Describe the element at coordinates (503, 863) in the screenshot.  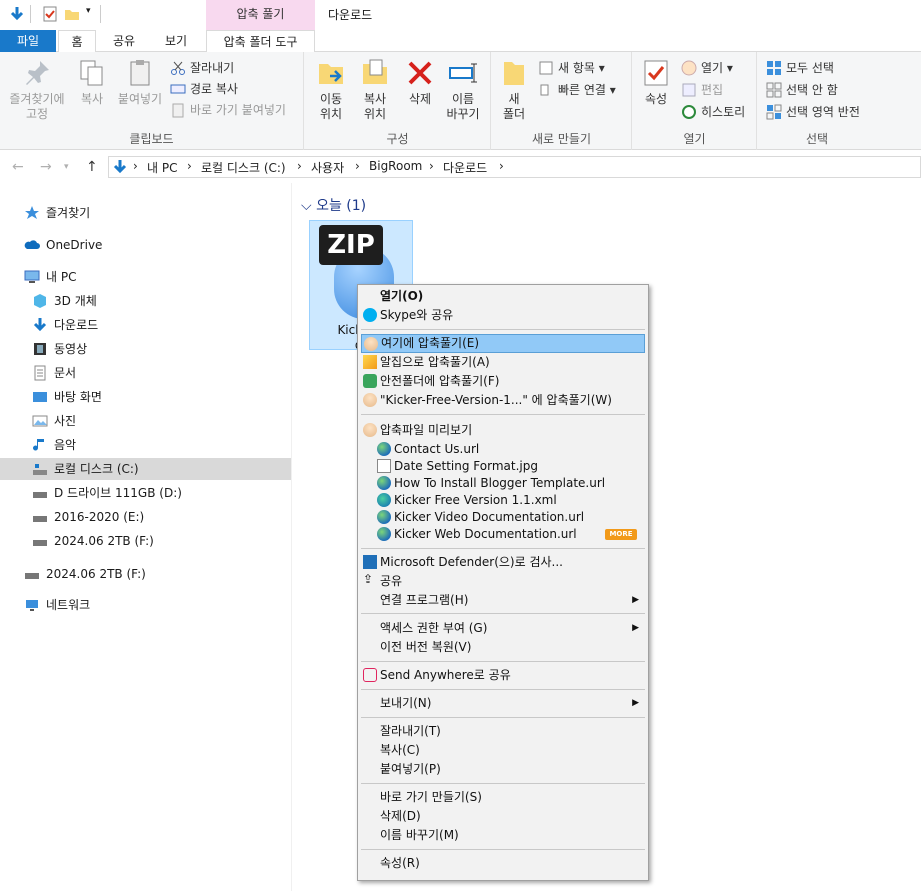
I see `menu-item-properties: 속성(R)` at that location.